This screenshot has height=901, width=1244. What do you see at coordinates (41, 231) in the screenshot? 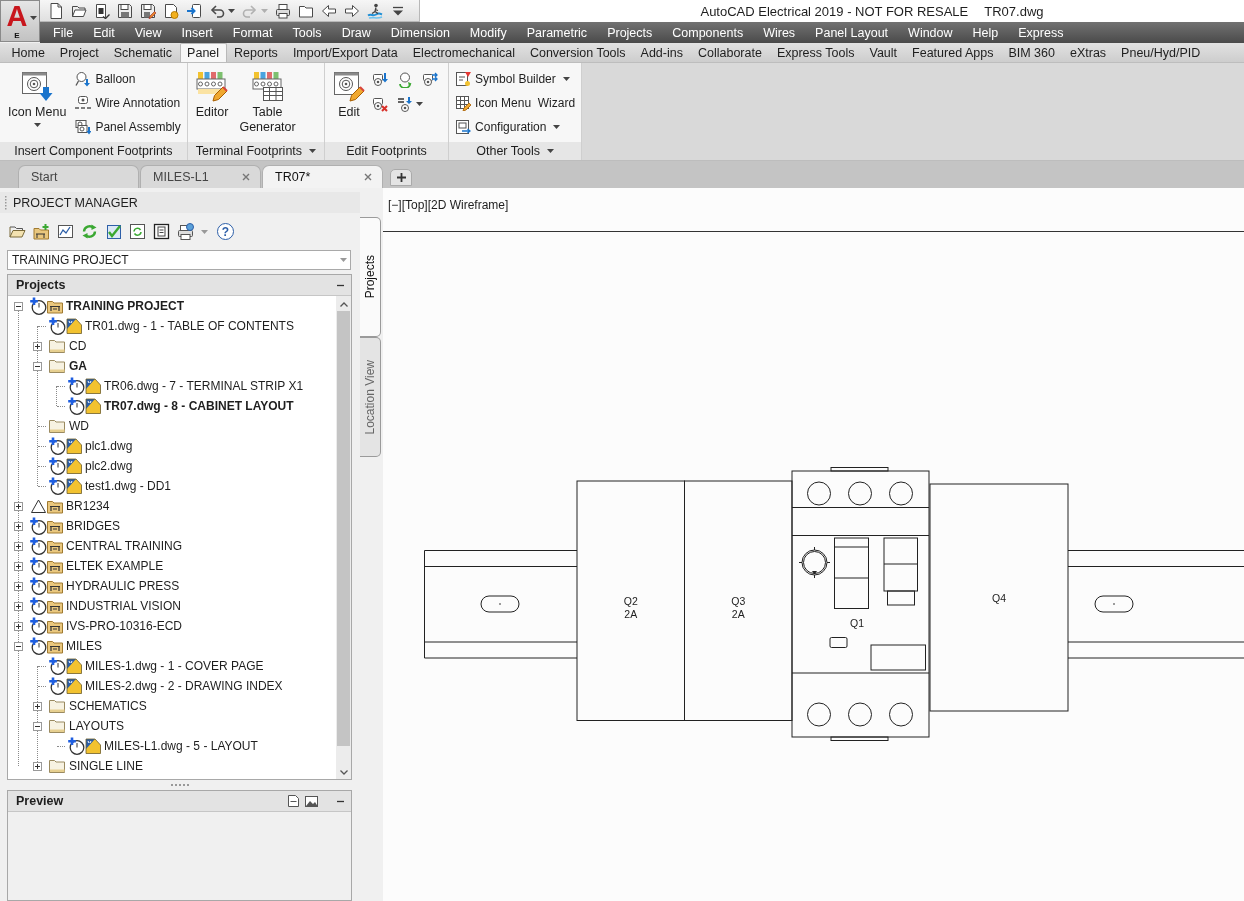
I see `folder-plus-icon` at bounding box center [41, 231].